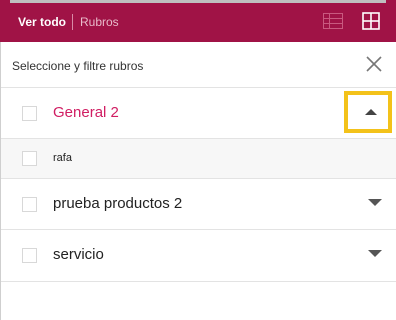 This screenshot has width=396, height=320. What do you see at coordinates (72, 22) in the screenshot?
I see `header-separator` at bounding box center [72, 22].